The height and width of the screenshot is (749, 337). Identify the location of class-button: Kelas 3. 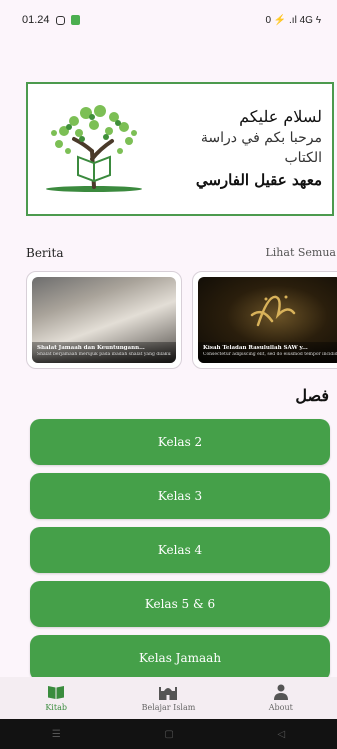
(180, 496).